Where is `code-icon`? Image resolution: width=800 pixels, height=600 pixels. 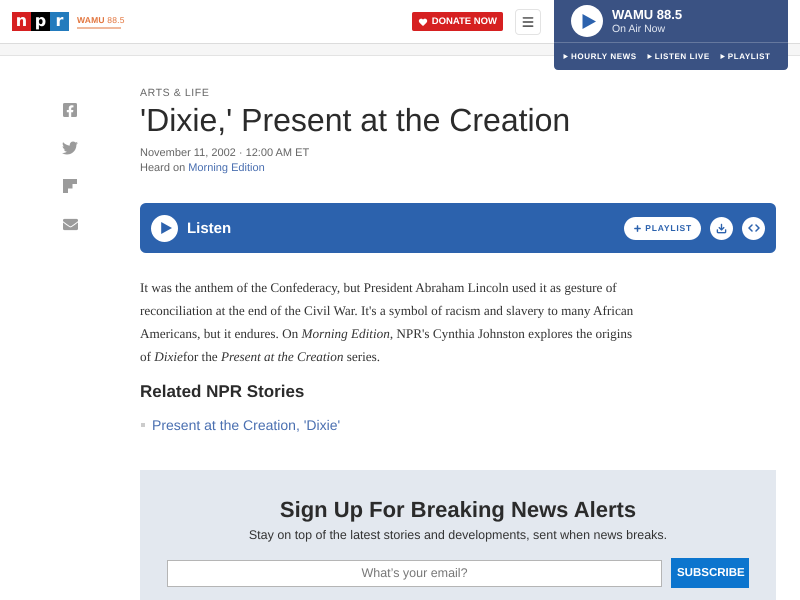
code-icon is located at coordinates (754, 228).